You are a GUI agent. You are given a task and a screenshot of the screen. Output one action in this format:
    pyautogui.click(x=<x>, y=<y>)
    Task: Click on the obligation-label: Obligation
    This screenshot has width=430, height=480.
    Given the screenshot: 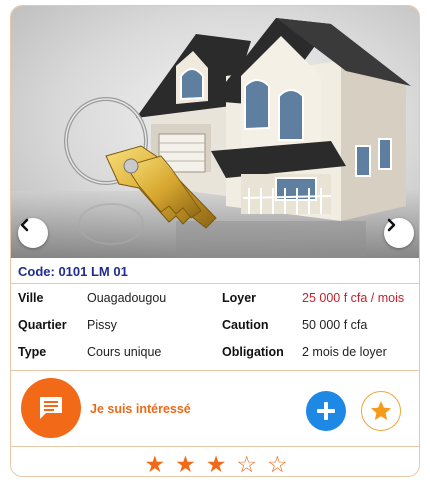 What is the action you would take?
    pyautogui.click(x=253, y=352)
    